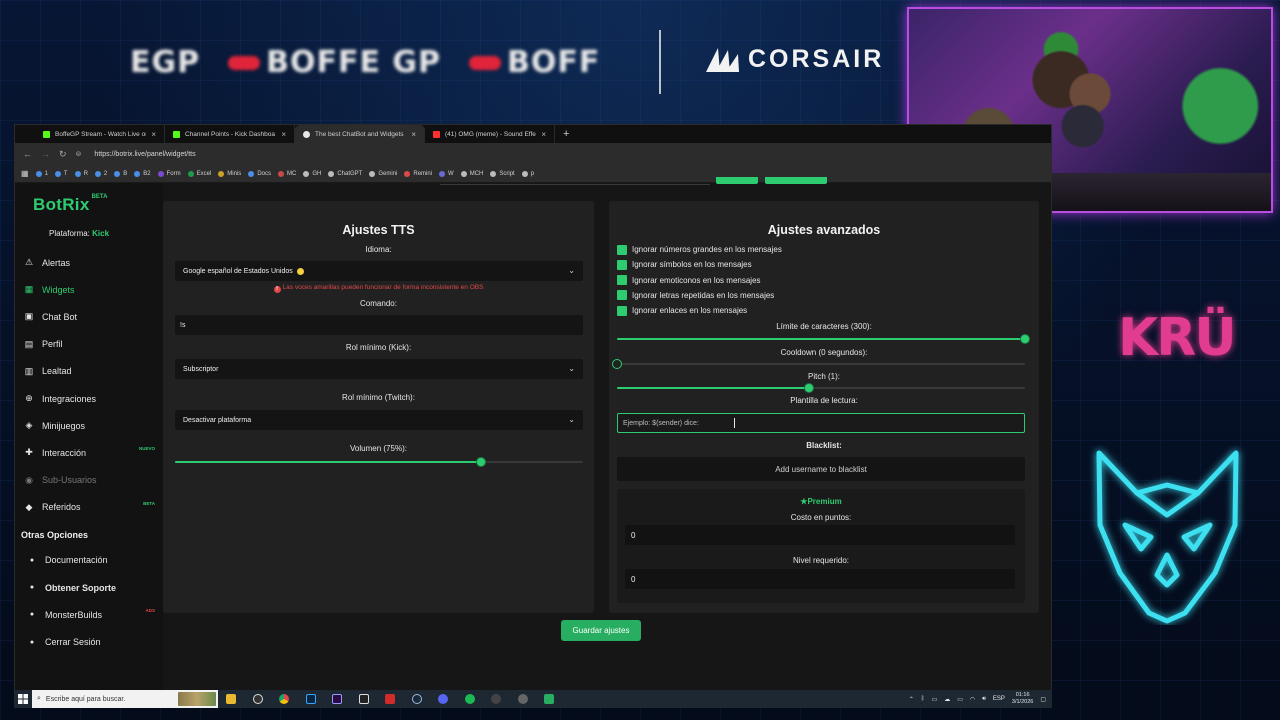  Describe the element at coordinates (446, 173) in the screenshot. I see `bookmark-item: W` at that location.